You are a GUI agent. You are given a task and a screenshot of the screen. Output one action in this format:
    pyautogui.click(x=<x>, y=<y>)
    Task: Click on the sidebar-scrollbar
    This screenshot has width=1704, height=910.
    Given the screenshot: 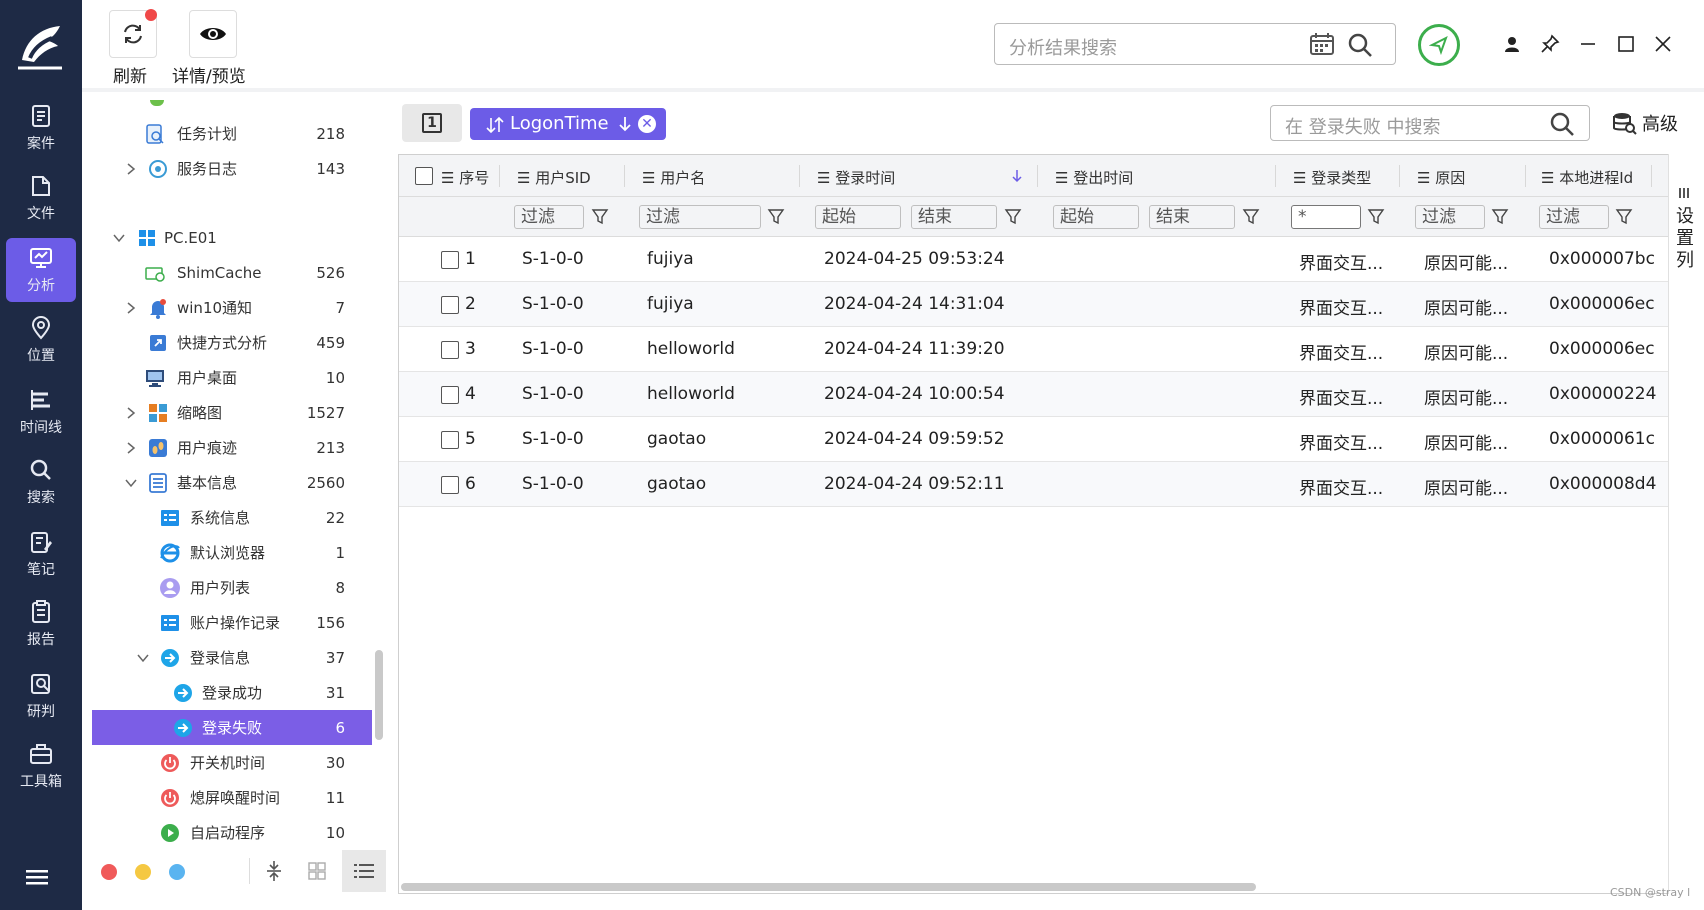 What is the action you would take?
    pyautogui.click(x=379, y=695)
    